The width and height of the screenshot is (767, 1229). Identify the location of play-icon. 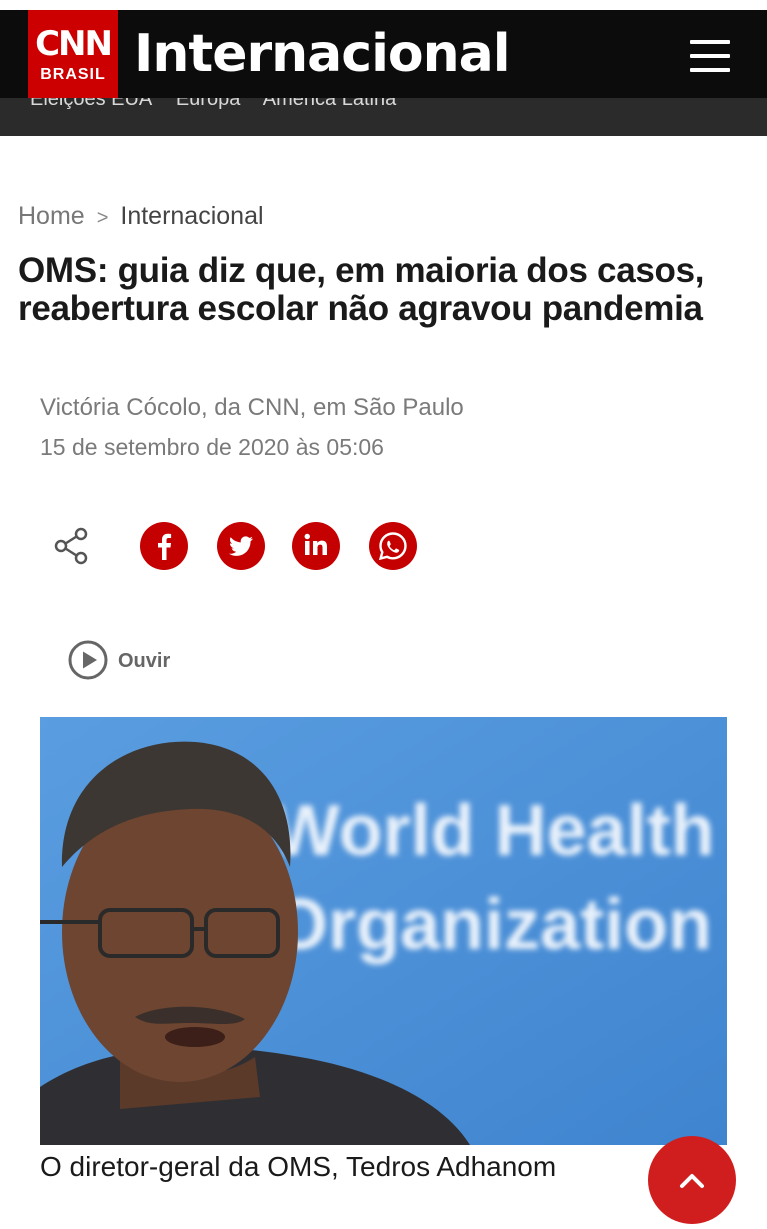
(88, 660).